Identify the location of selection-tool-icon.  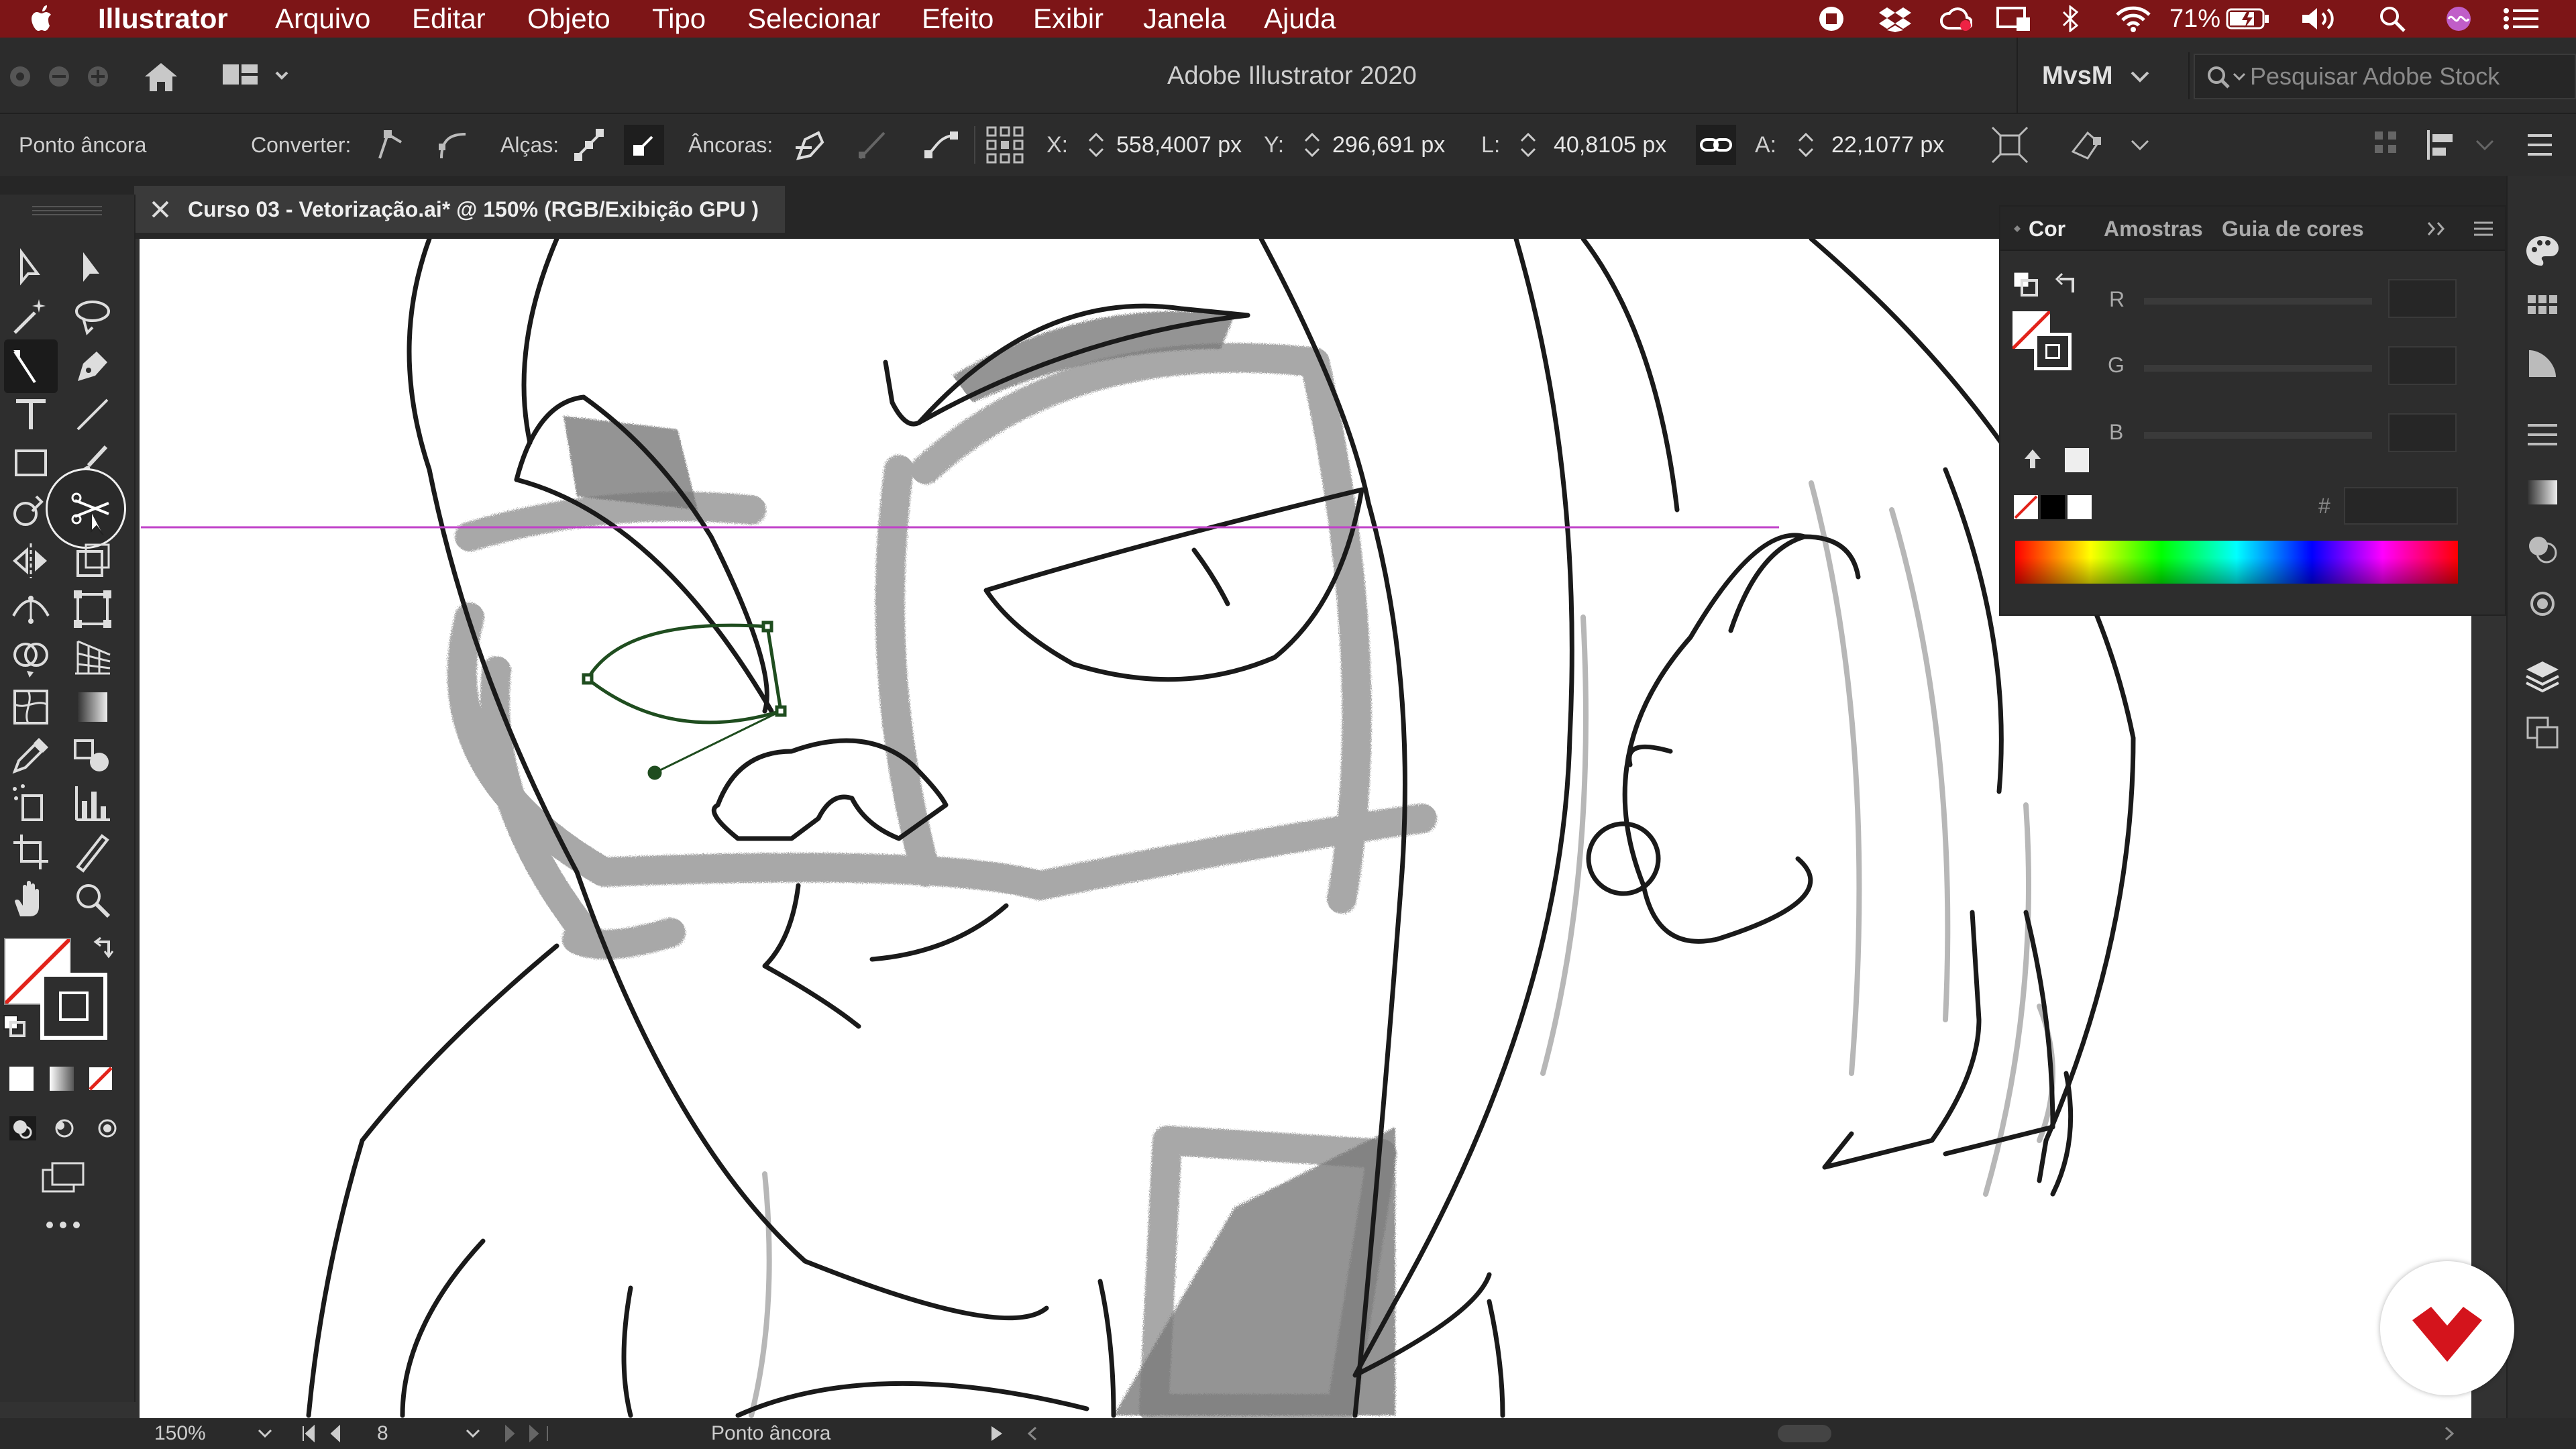
(31, 268).